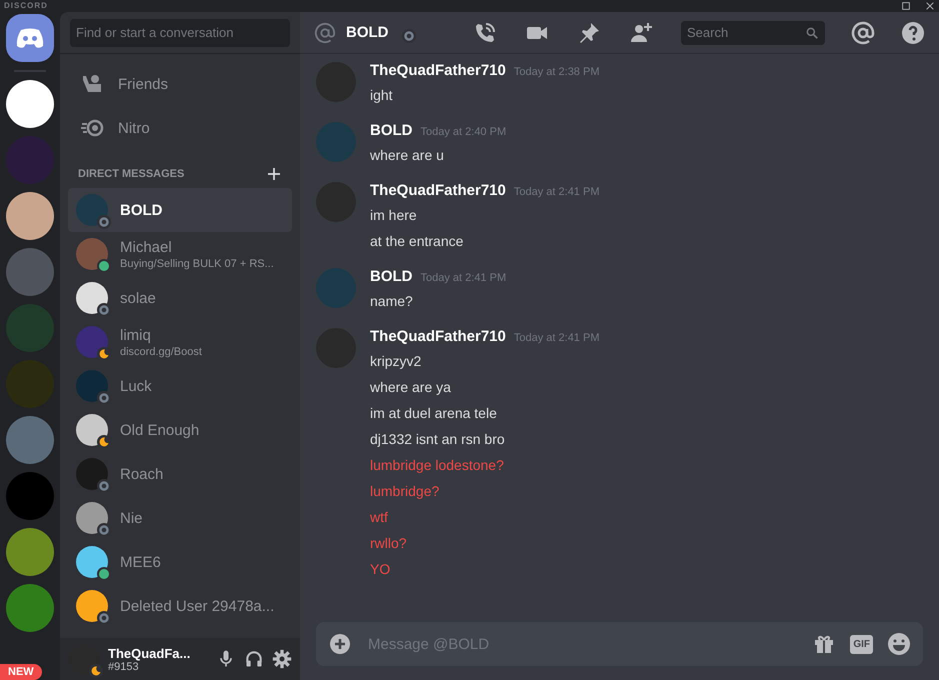  What do you see at coordinates (140, 562) in the screenshot?
I see `dm-name: MEE6` at bounding box center [140, 562].